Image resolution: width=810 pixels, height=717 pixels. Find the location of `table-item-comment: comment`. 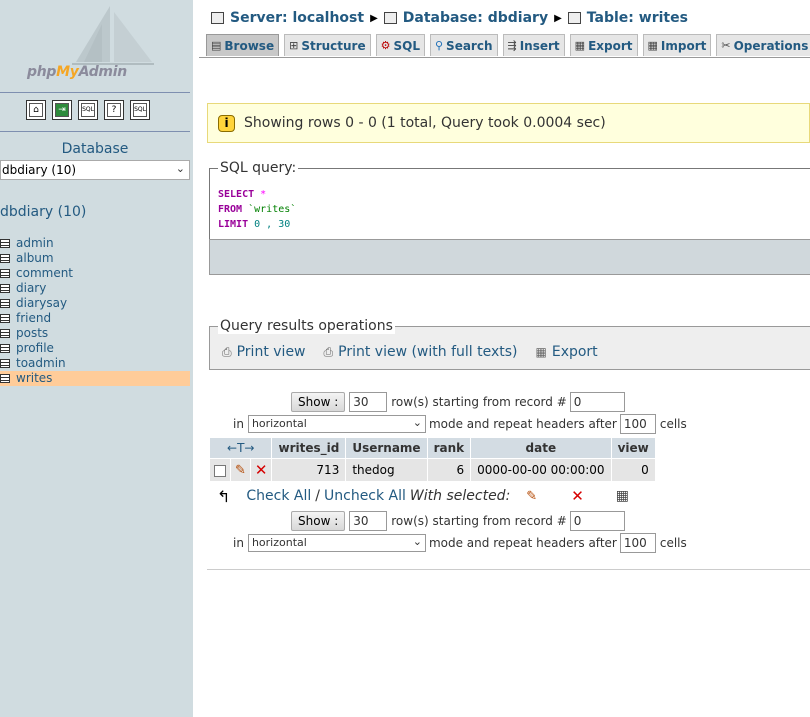

table-item-comment: comment is located at coordinates (95, 273).